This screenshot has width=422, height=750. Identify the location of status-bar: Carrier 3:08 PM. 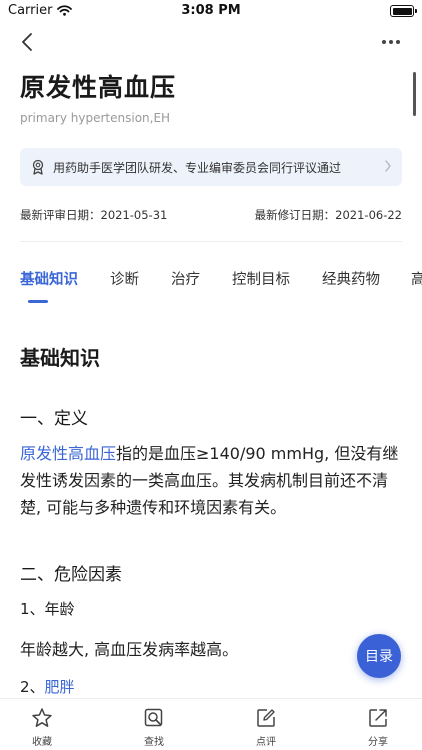
(211, 12).